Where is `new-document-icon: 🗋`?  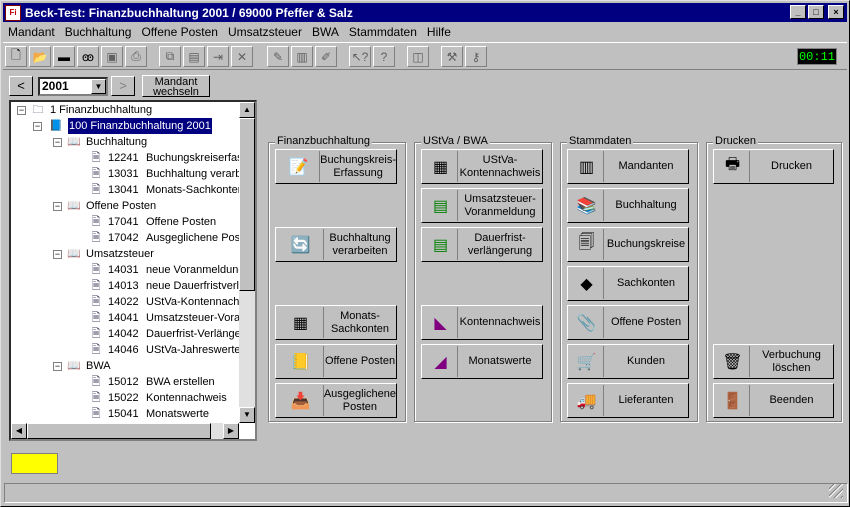
new-document-icon: 🗋 is located at coordinates (16, 56).